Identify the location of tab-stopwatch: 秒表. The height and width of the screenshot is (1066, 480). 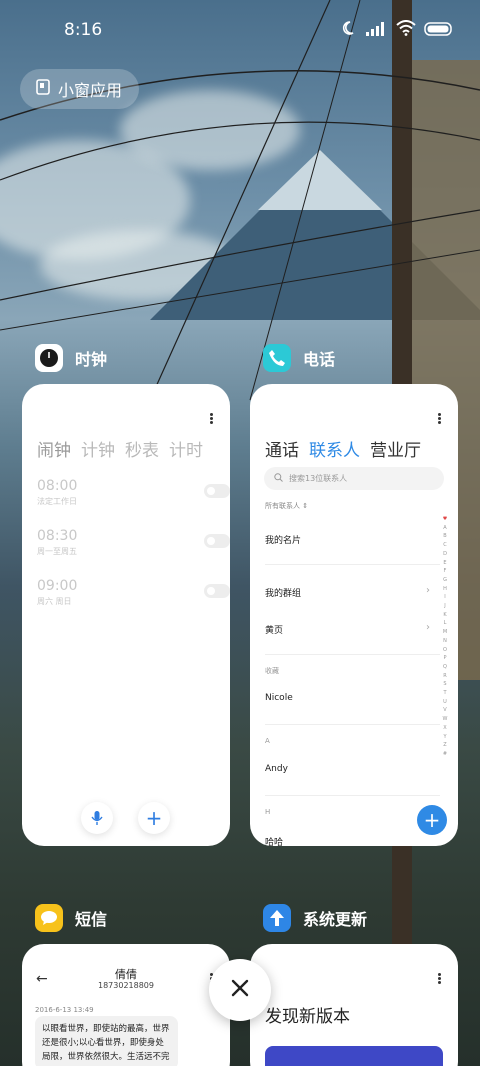
(142, 448).